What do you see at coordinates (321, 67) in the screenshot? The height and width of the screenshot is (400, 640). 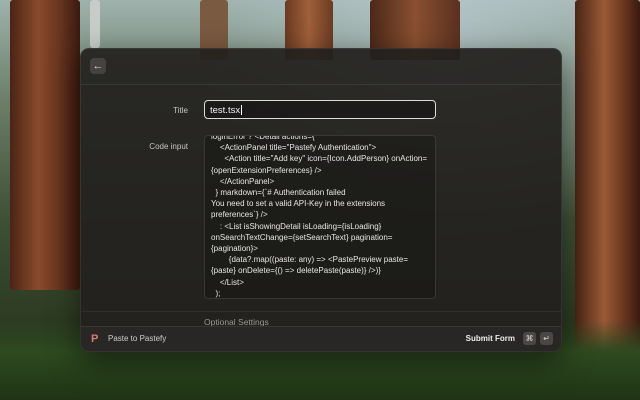 I see `top-bar: ←` at bounding box center [321, 67].